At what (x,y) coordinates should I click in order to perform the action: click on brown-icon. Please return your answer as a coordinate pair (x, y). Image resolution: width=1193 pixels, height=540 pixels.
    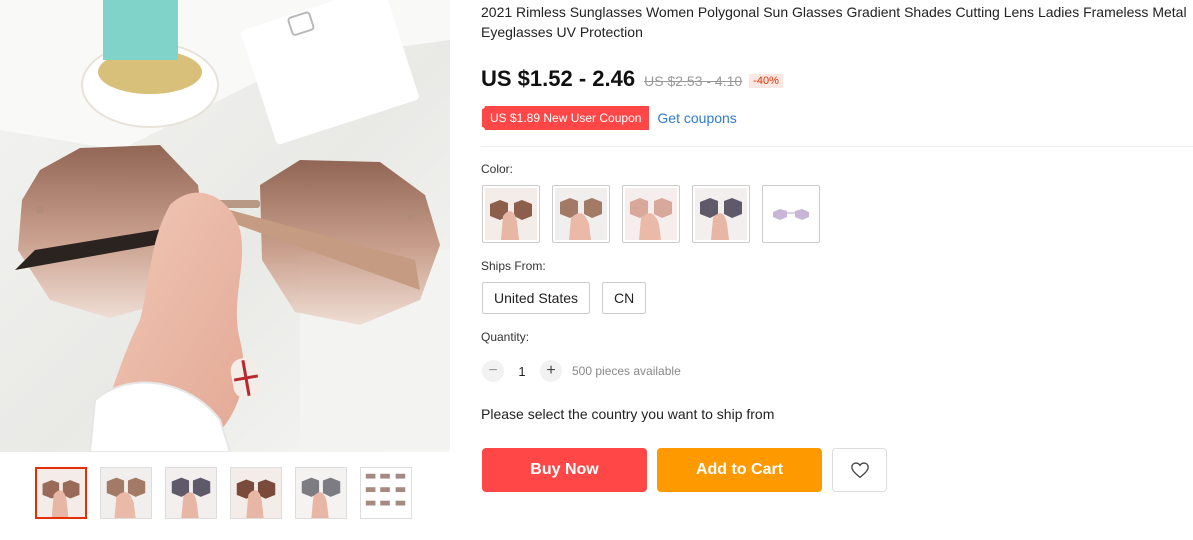
    Looking at the image, I should click on (581, 214).